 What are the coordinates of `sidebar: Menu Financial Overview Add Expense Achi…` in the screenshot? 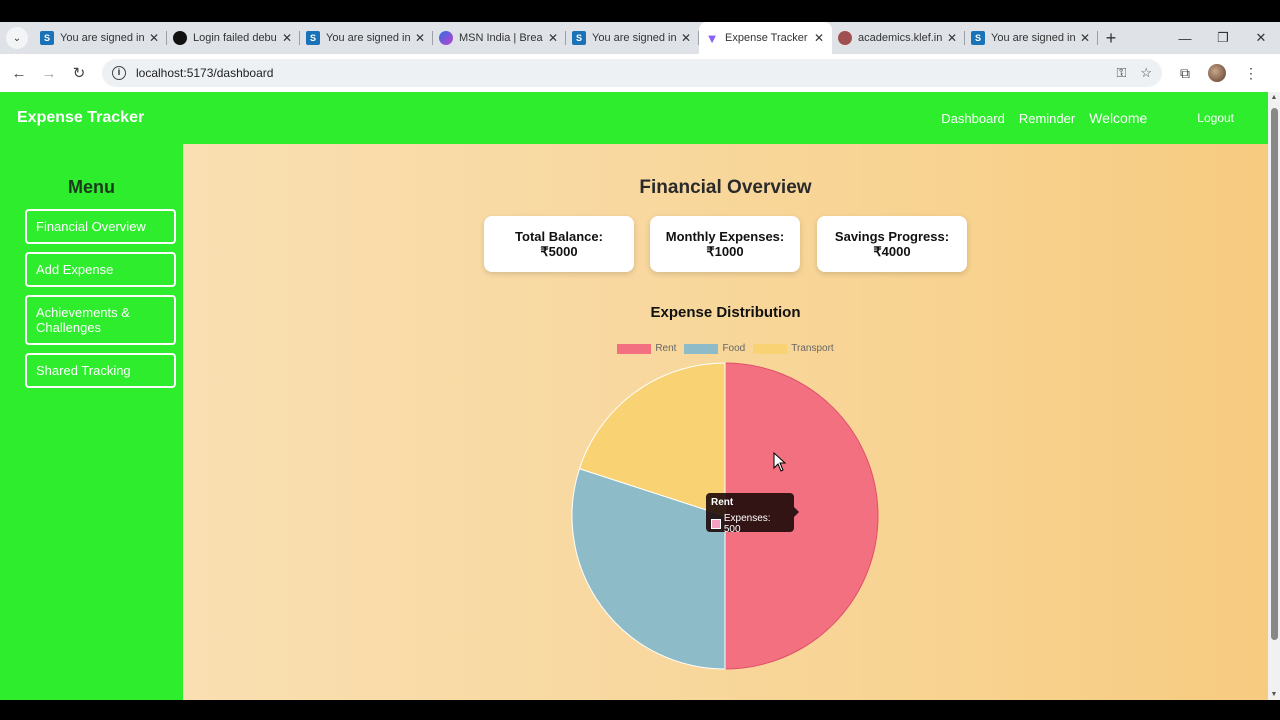 It's located at (91, 422).